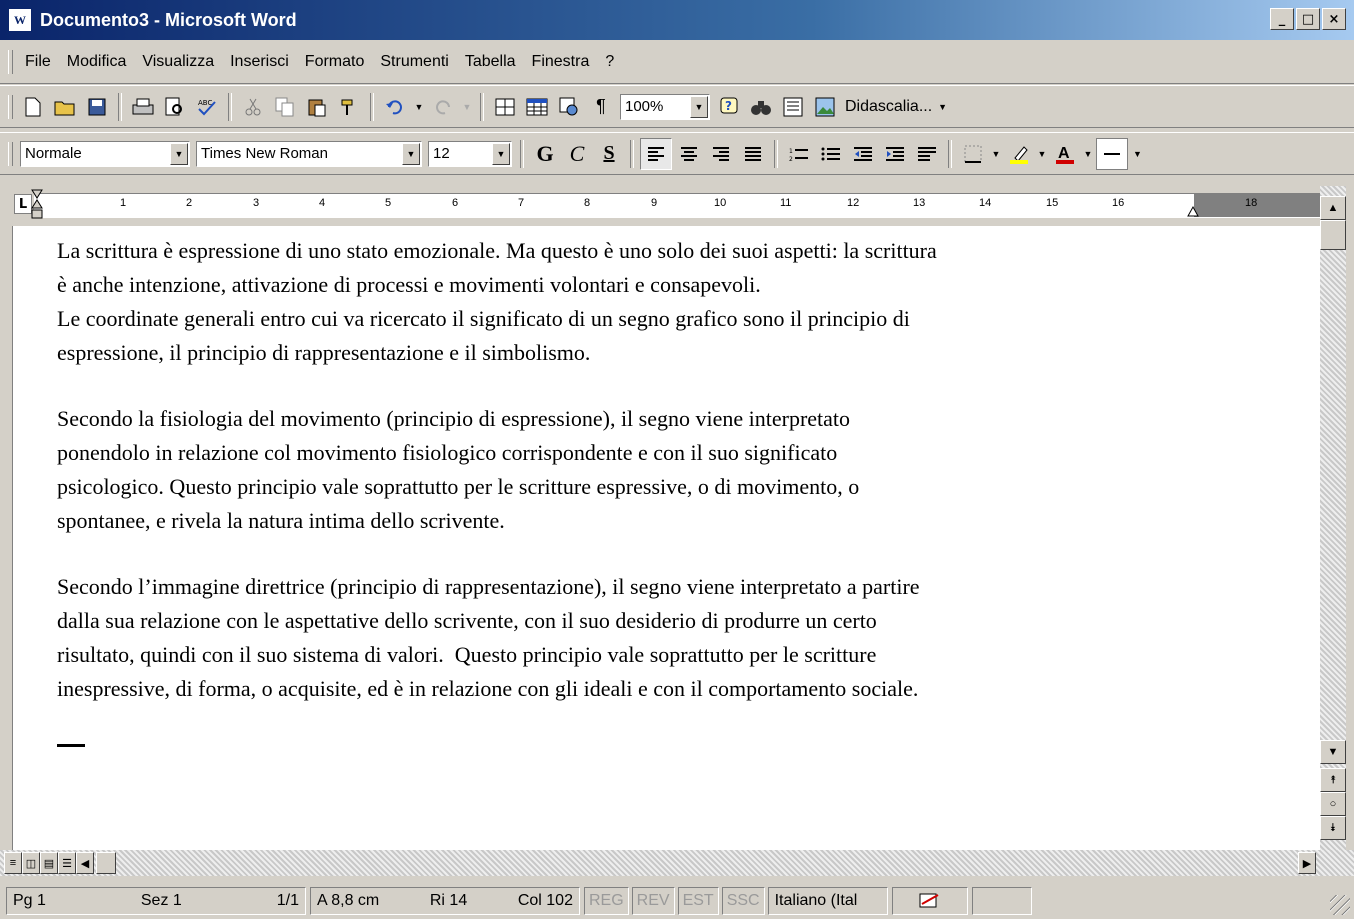  I want to click on decrease-indent-icon, so click(863, 154).